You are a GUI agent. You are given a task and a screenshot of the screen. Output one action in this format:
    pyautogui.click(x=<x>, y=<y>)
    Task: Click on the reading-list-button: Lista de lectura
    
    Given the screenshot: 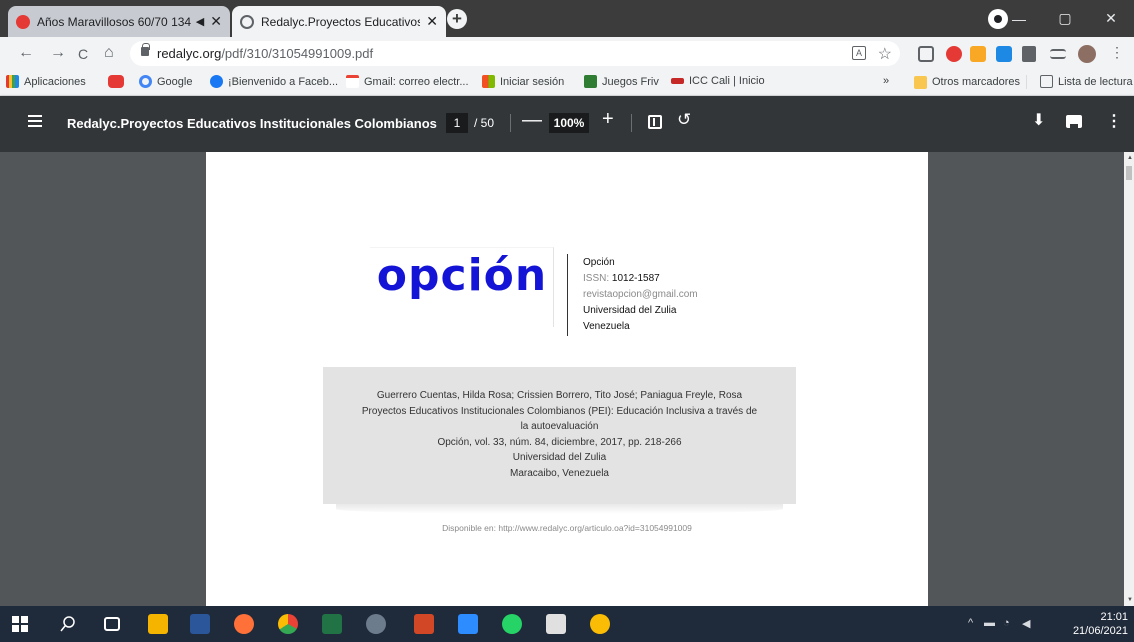 What is the action you would take?
    pyautogui.click(x=1086, y=81)
    